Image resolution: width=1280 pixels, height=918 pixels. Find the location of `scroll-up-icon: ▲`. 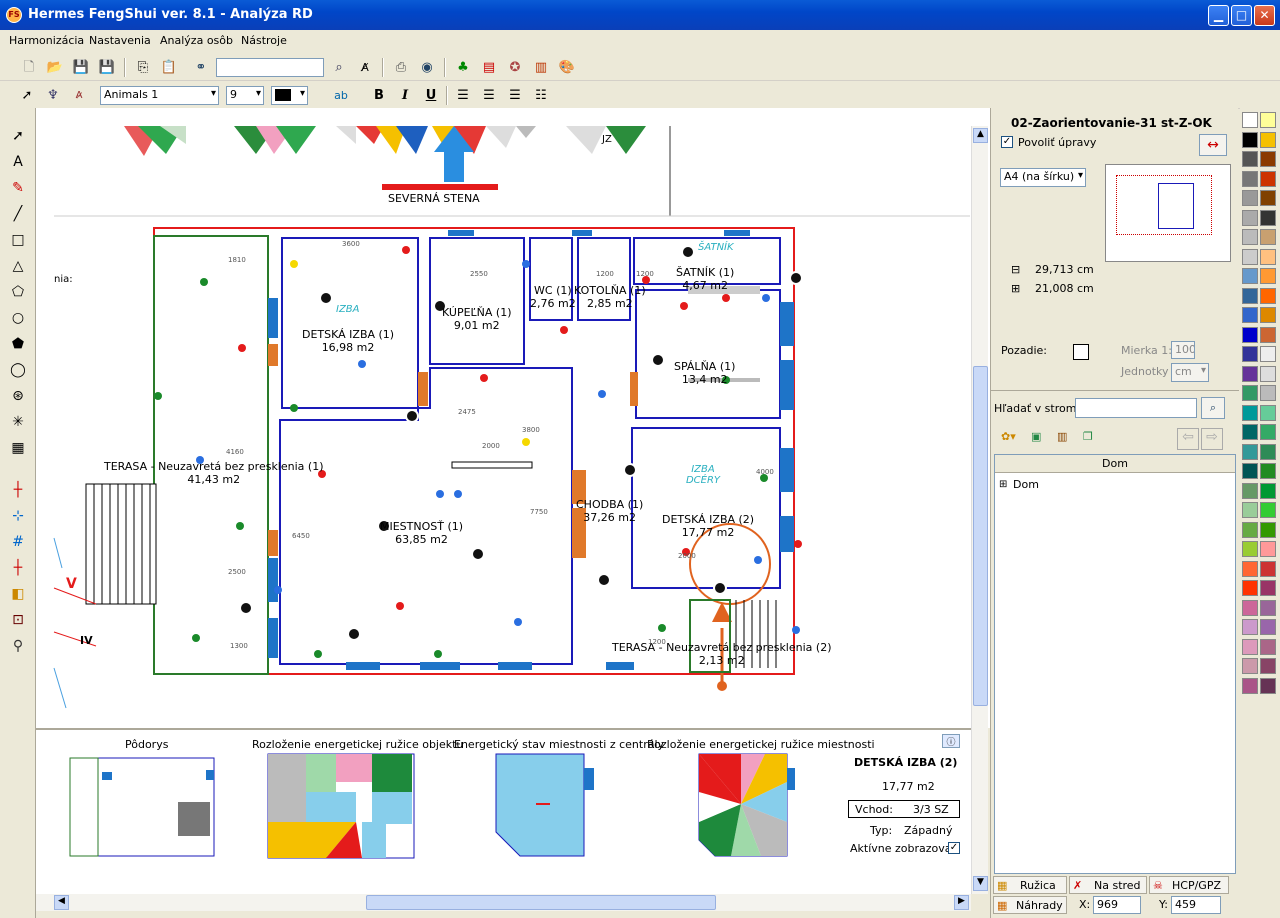

scroll-up-icon: ▲ is located at coordinates (980, 135).